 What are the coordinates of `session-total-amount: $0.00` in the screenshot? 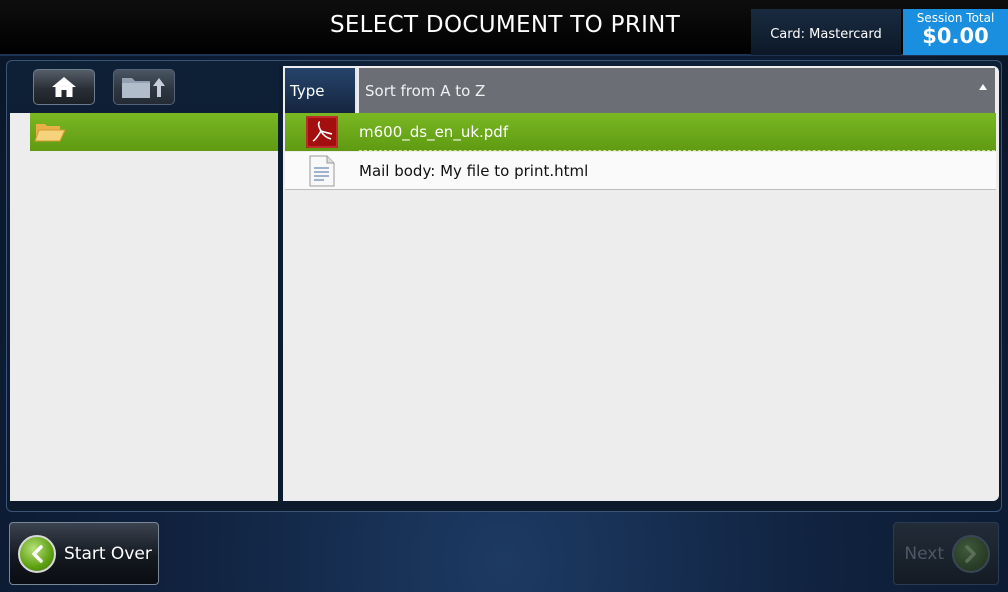 It's located at (955, 36).